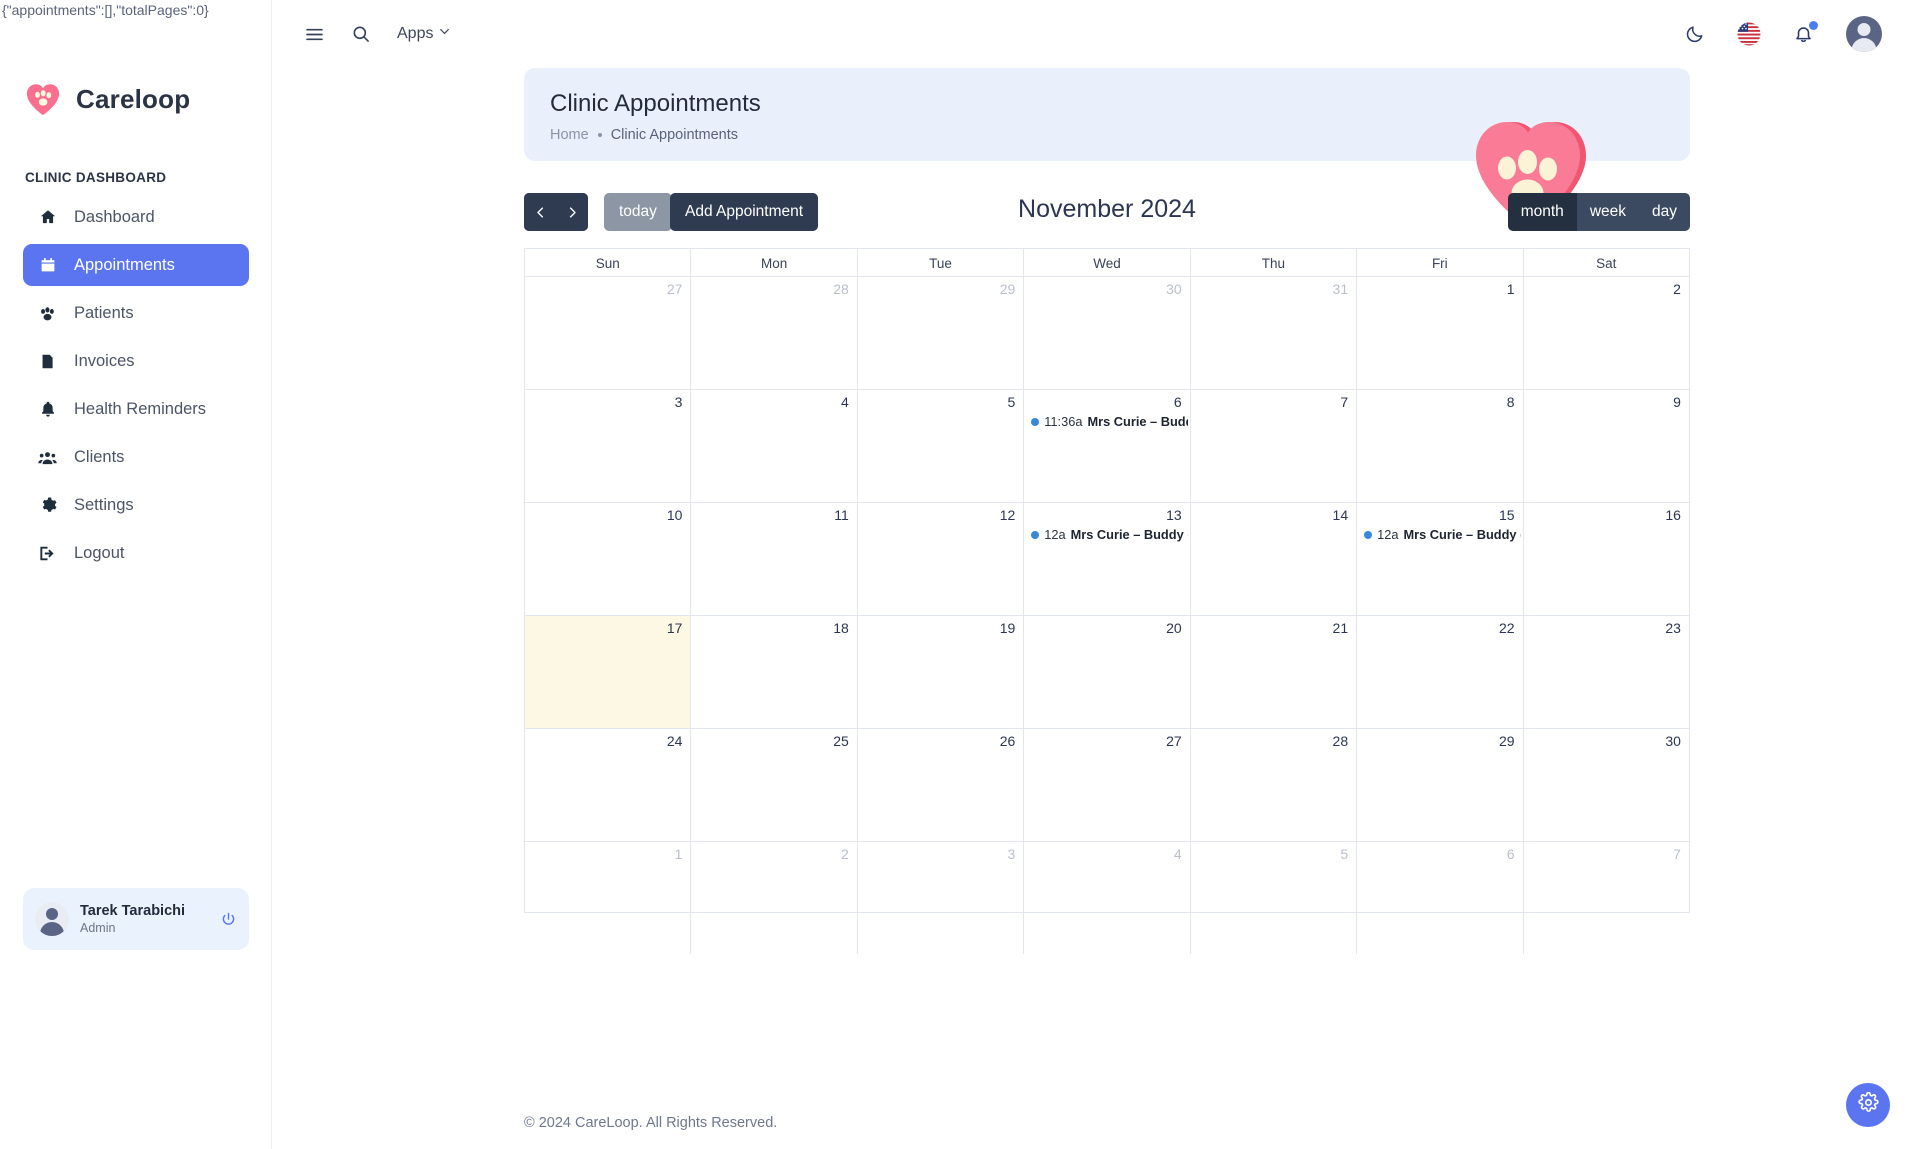  What do you see at coordinates (1272, 559) in the screenshot?
I see `calendar-day-cell: 14` at bounding box center [1272, 559].